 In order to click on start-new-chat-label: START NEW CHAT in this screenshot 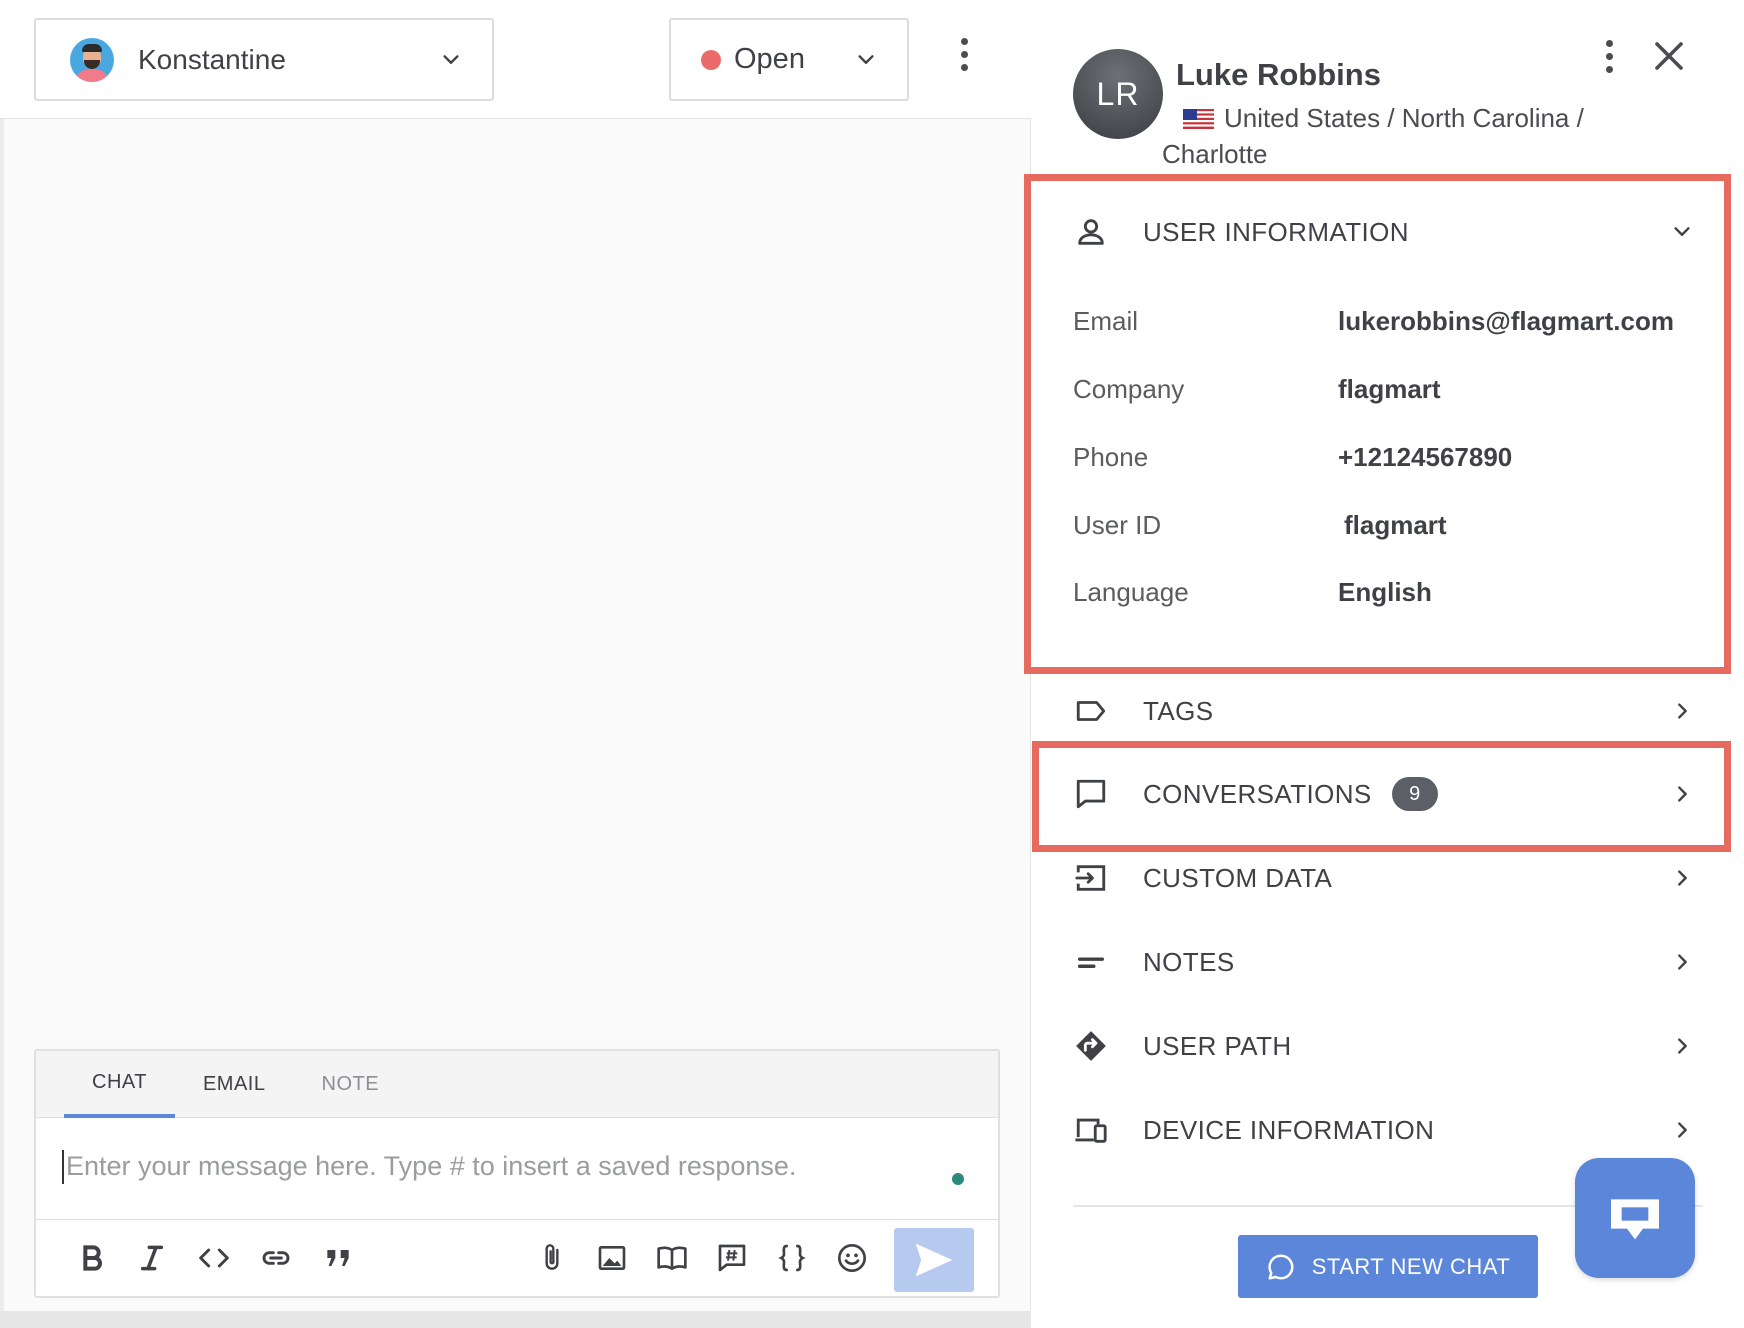, I will do `click(1411, 1266)`.